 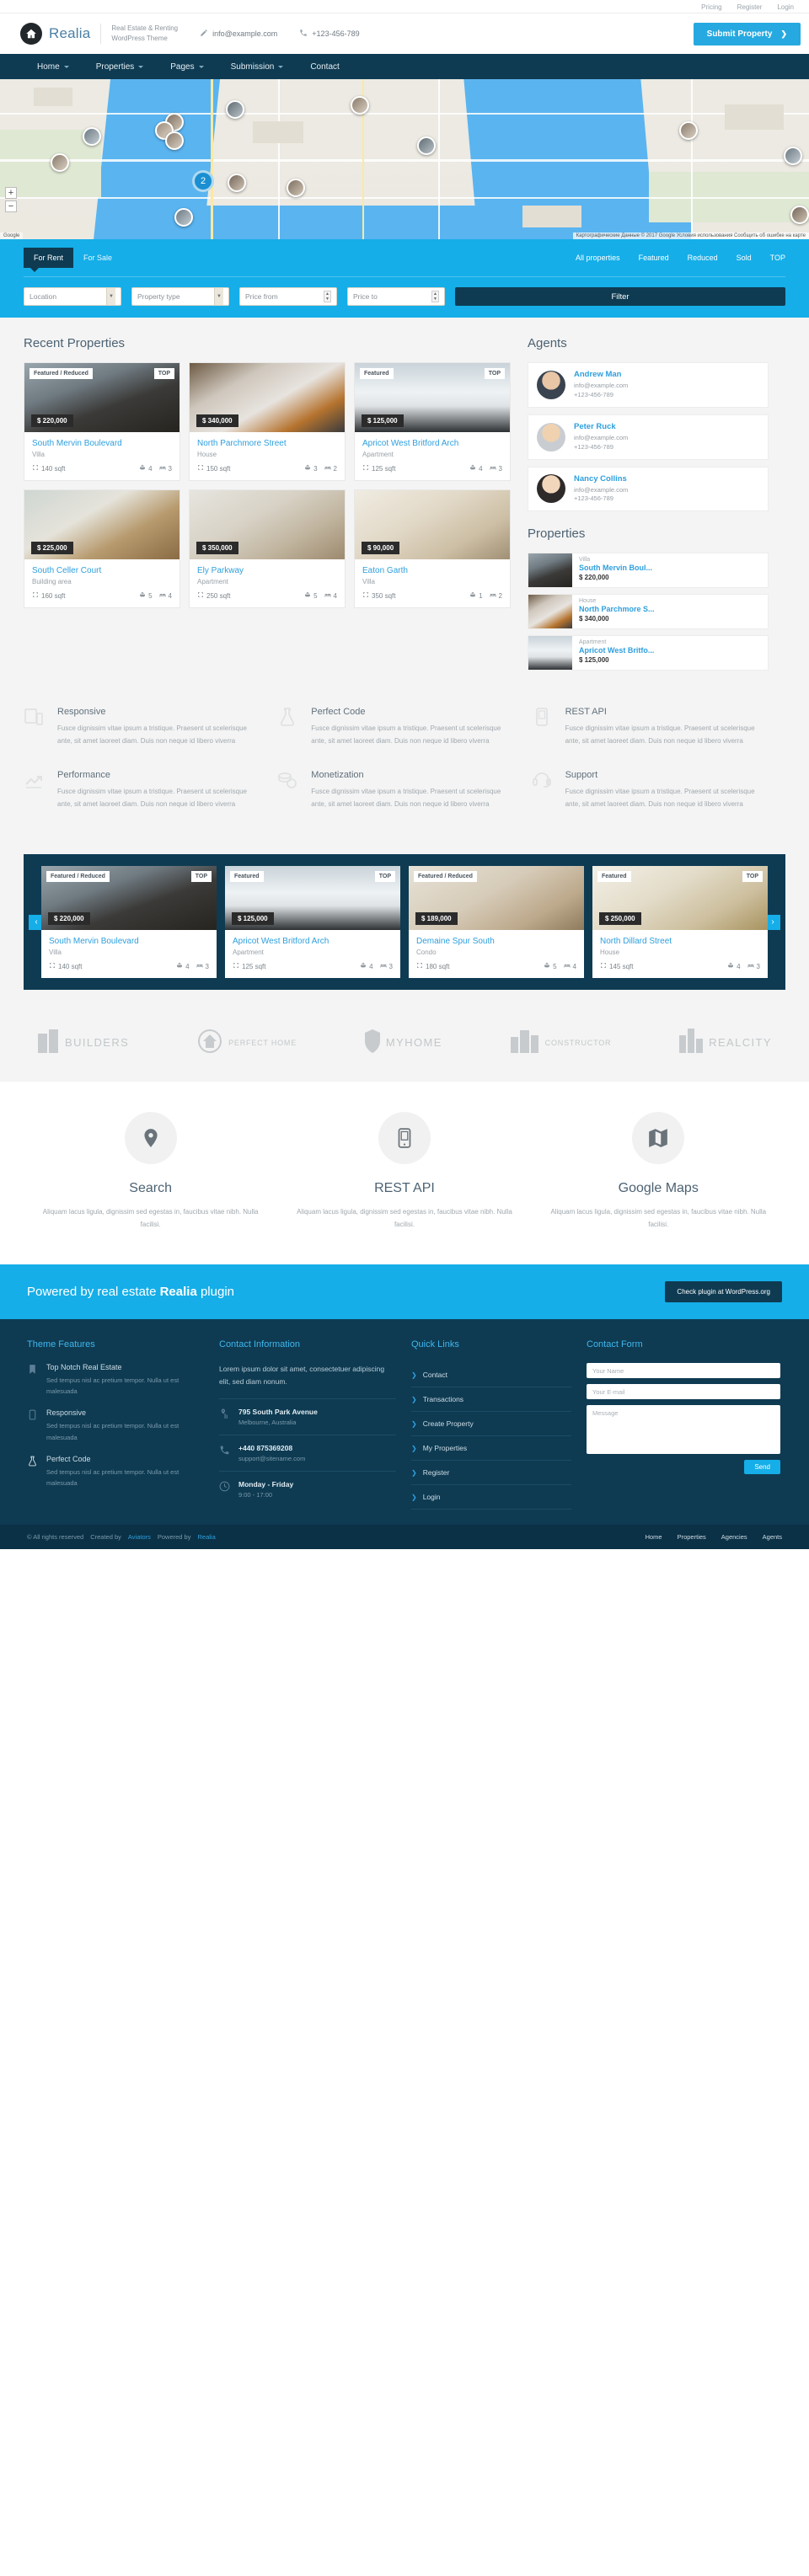 What do you see at coordinates (288, 296) in the screenshot?
I see `price-from-input: Price from ▲ ▼` at bounding box center [288, 296].